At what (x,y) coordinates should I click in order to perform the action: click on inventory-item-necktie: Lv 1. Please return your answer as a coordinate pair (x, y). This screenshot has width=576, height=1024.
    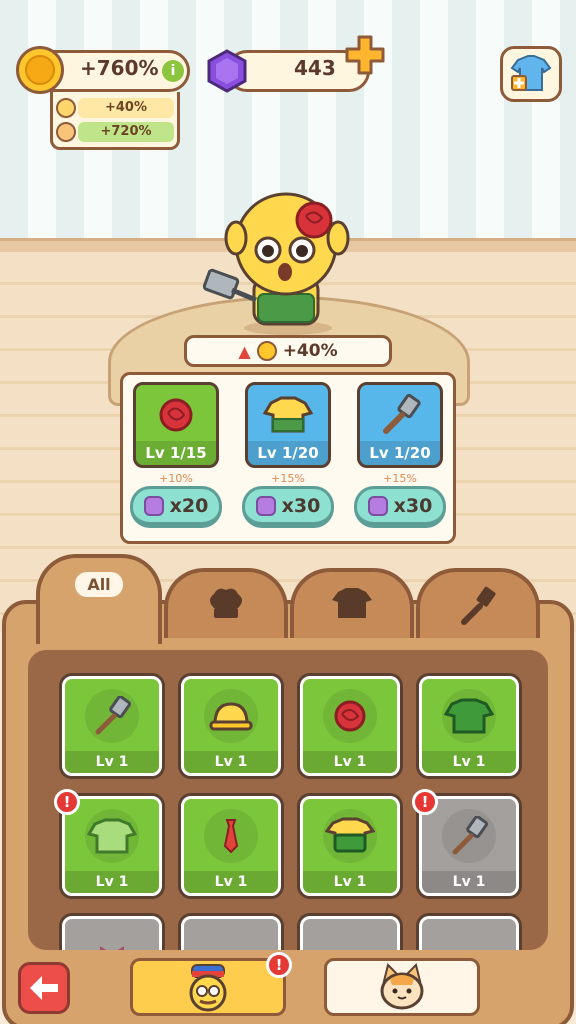
    Looking at the image, I should click on (231, 846).